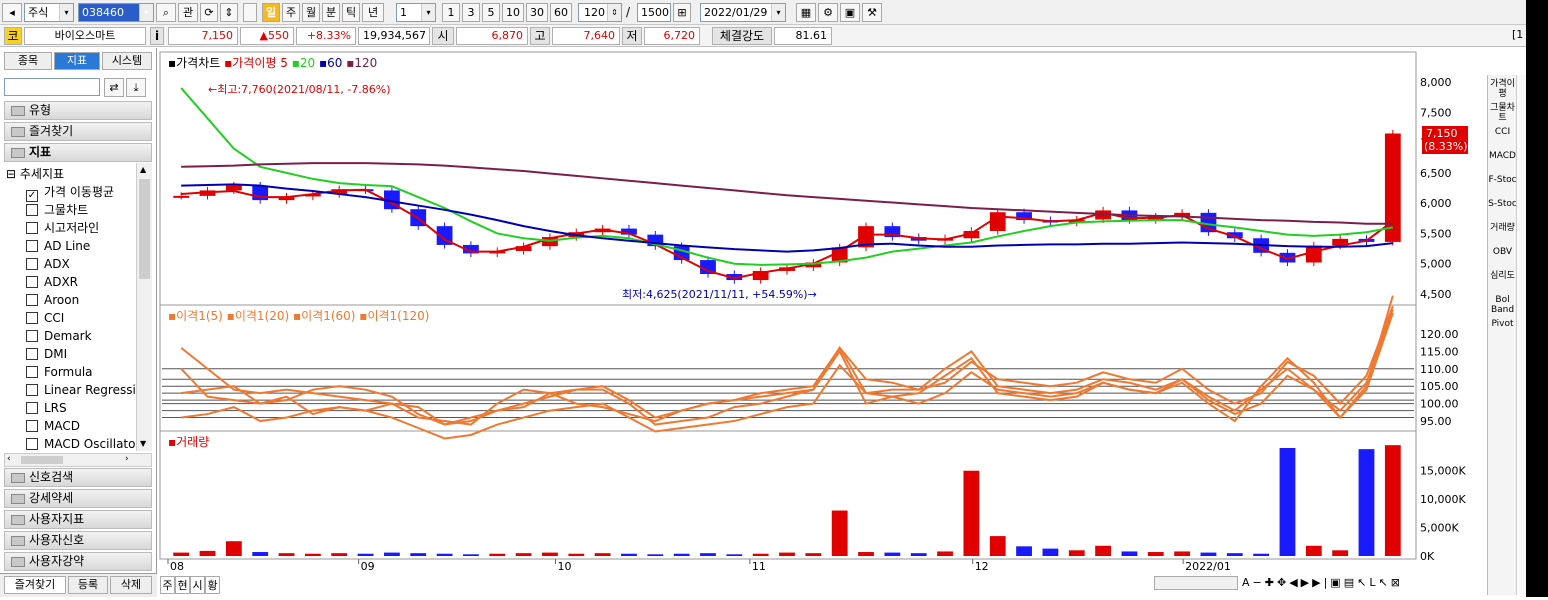 The width and height of the screenshot is (1548, 600). I want to click on shortcut-item: 가격이평, so click(1502, 89).